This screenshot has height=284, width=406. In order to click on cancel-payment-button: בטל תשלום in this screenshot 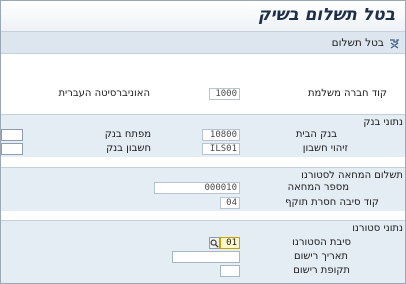, I will do `click(366, 43)`.